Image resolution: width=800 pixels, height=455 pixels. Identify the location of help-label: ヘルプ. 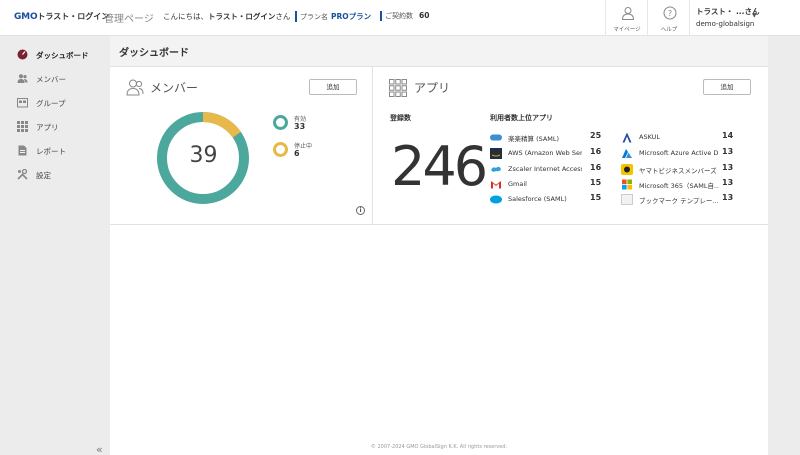
(669, 30).